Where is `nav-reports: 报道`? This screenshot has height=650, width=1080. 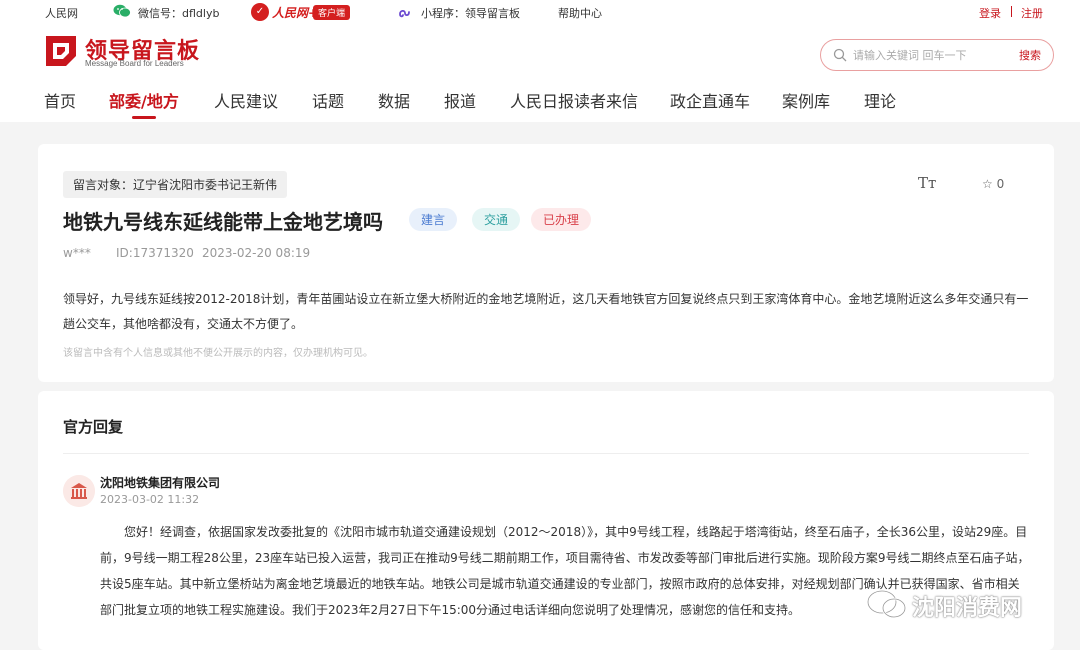 nav-reports: 报道 is located at coordinates (460, 105).